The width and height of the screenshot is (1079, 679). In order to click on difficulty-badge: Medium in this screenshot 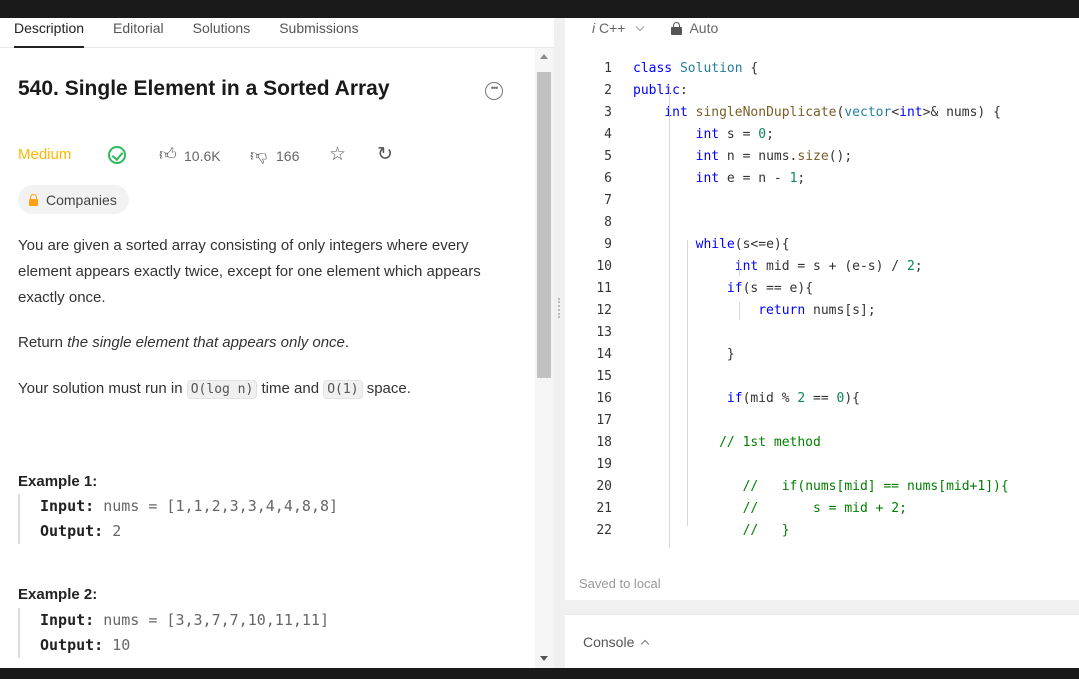, I will do `click(45, 154)`.